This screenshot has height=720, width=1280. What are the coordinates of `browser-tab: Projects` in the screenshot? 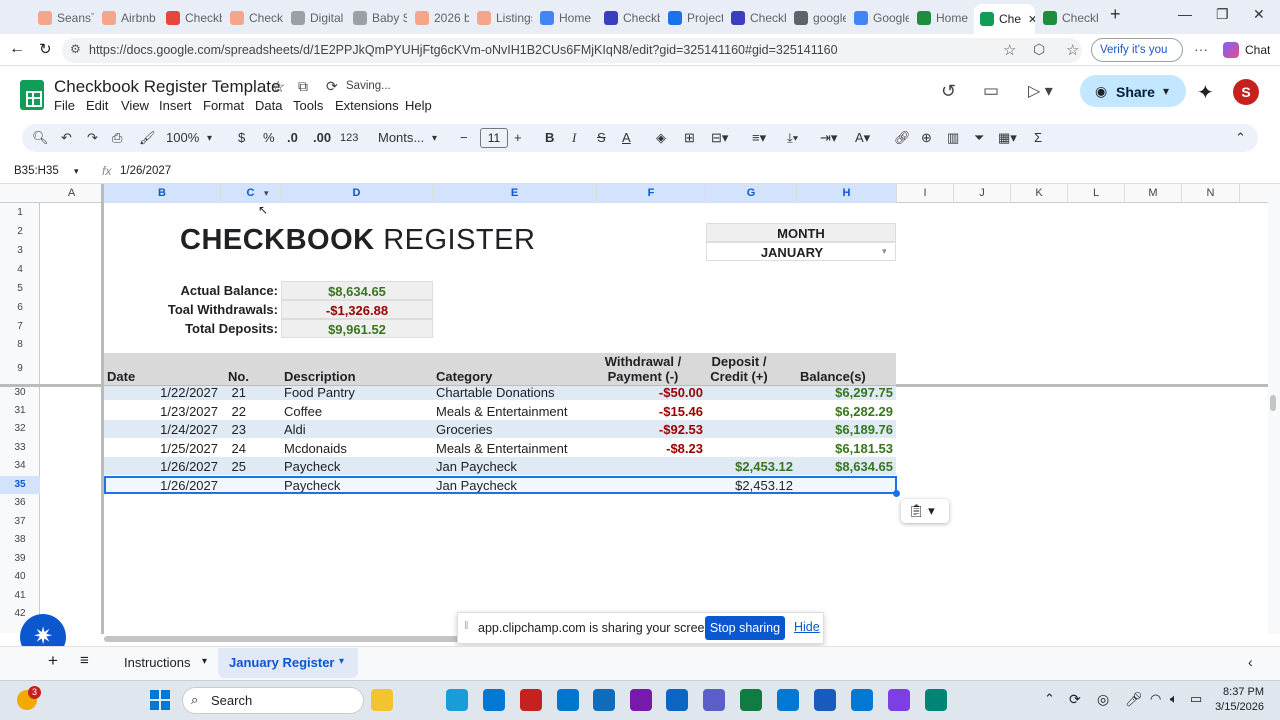 It's located at (692, 18).